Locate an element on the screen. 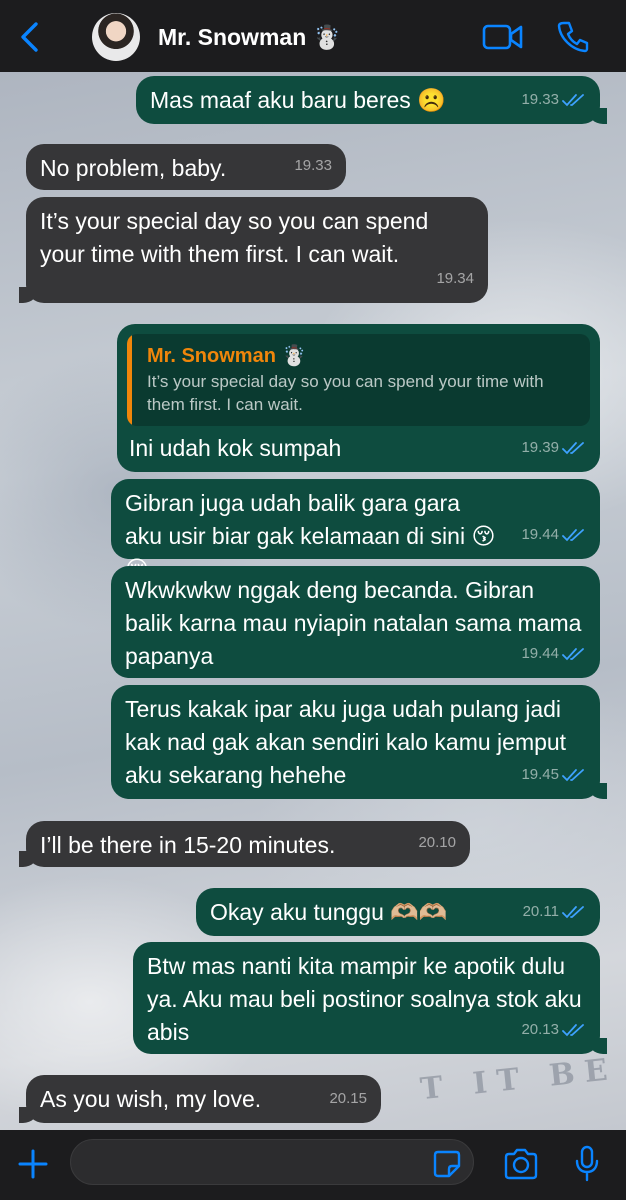 Image resolution: width=626 pixels, height=1200 pixels. message-input-bar is located at coordinates (313, 1165).